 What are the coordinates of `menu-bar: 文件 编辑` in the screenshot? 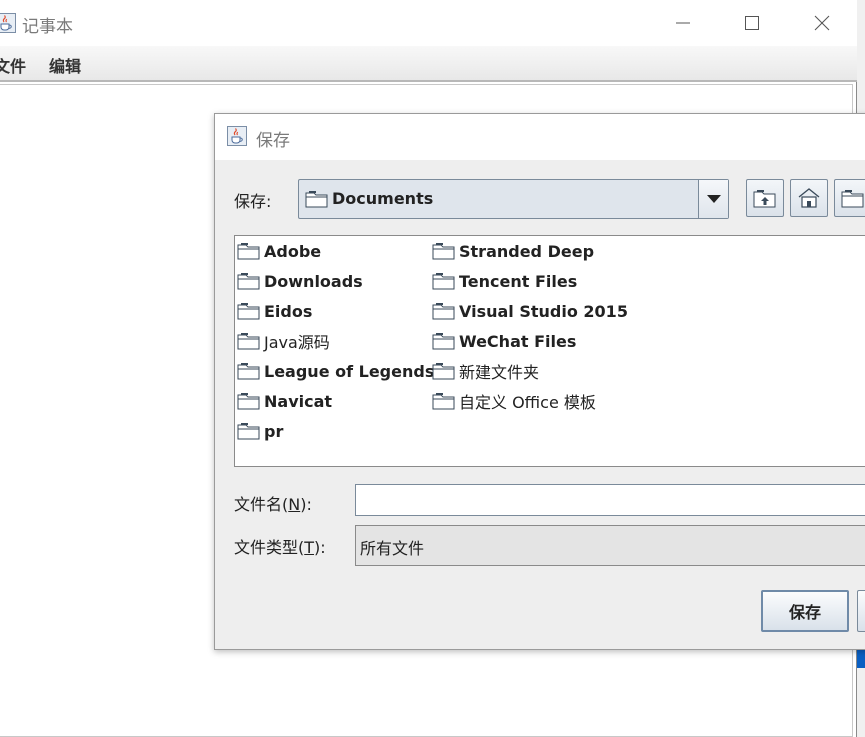 It's located at (428, 64).